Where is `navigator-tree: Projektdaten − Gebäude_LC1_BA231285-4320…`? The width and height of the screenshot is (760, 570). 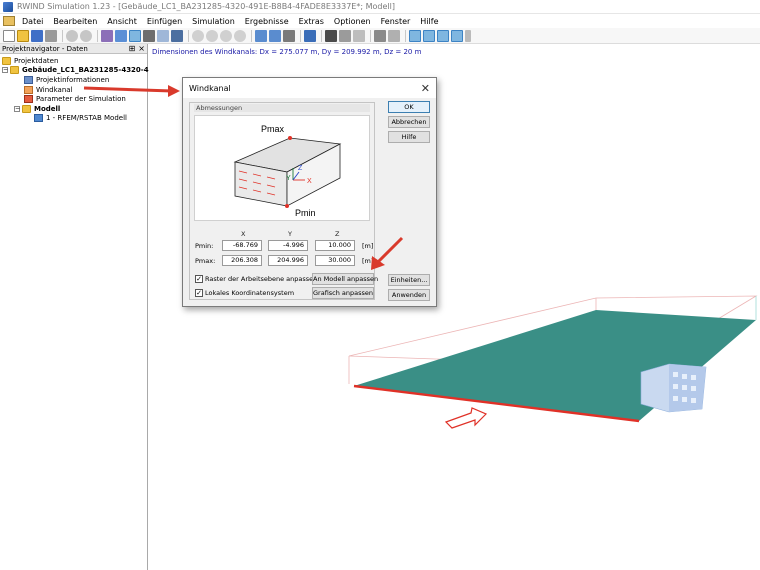 navigator-tree: Projektdaten − Gebäude_LC1_BA231285-4320… is located at coordinates (81, 89).